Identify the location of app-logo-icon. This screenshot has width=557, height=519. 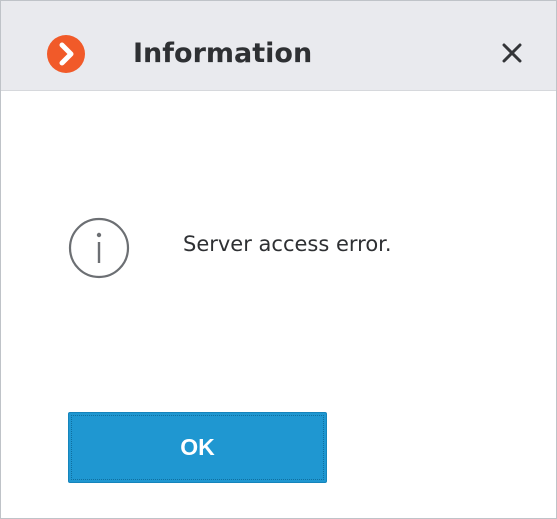
(66, 54).